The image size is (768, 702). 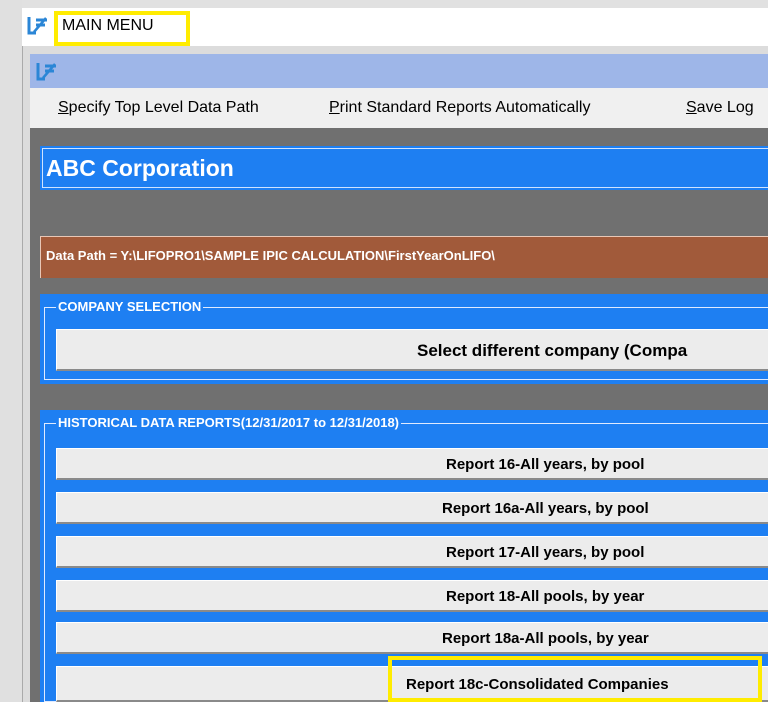 I want to click on report-17-label: Report 17-All years, by pool, so click(x=545, y=552).